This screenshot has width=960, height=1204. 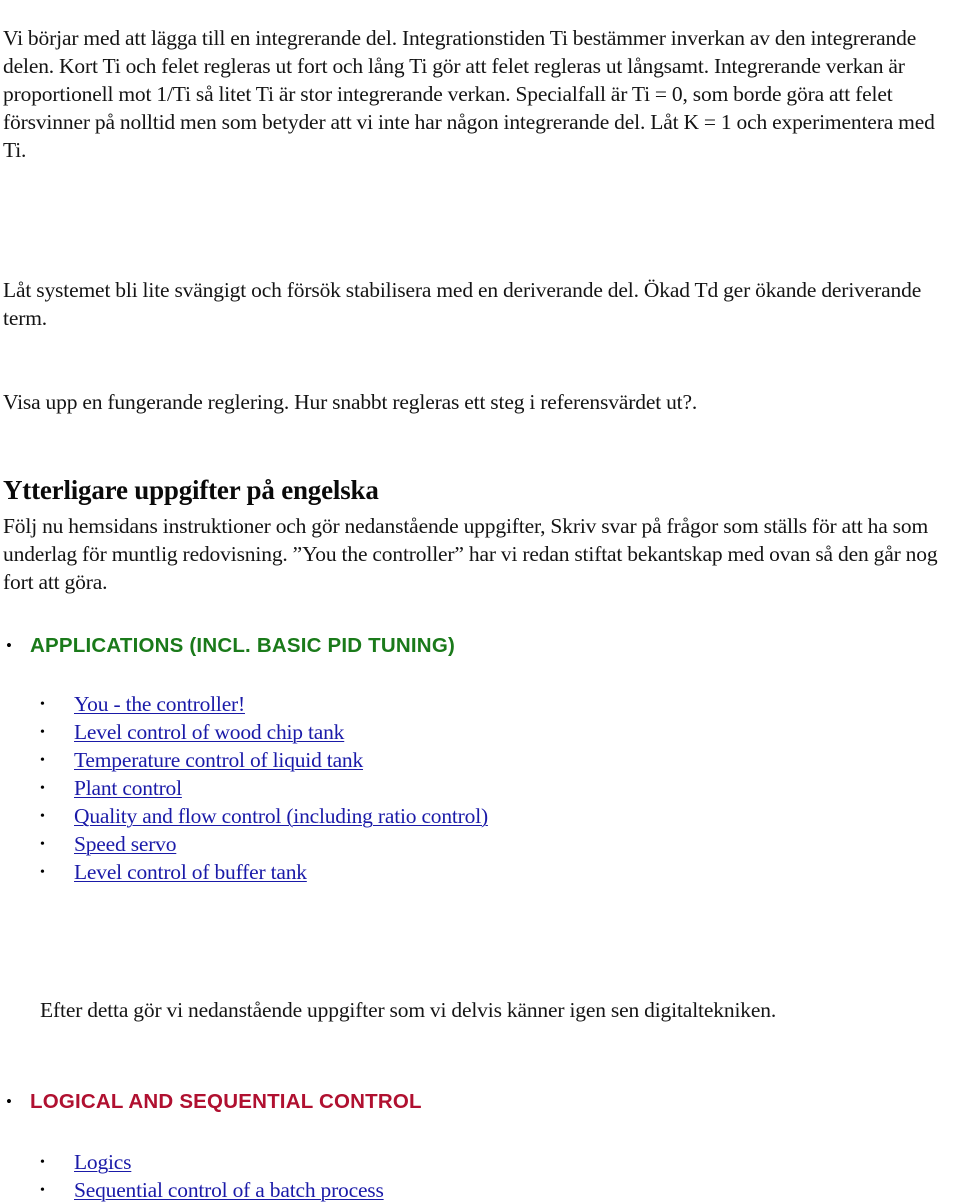 What do you see at coordinates (490, 872) in the screenshot?
I see `list-item: • Level control of buffer tank` at bounding box center [490, 872].